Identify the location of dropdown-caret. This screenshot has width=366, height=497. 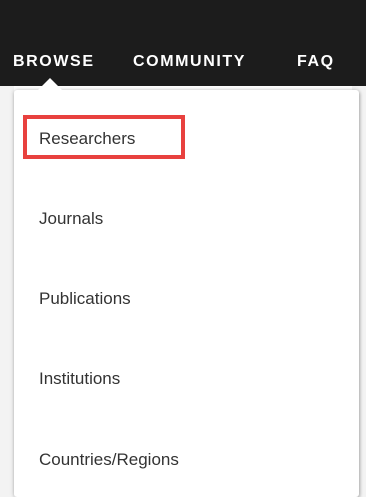
(50, 84).